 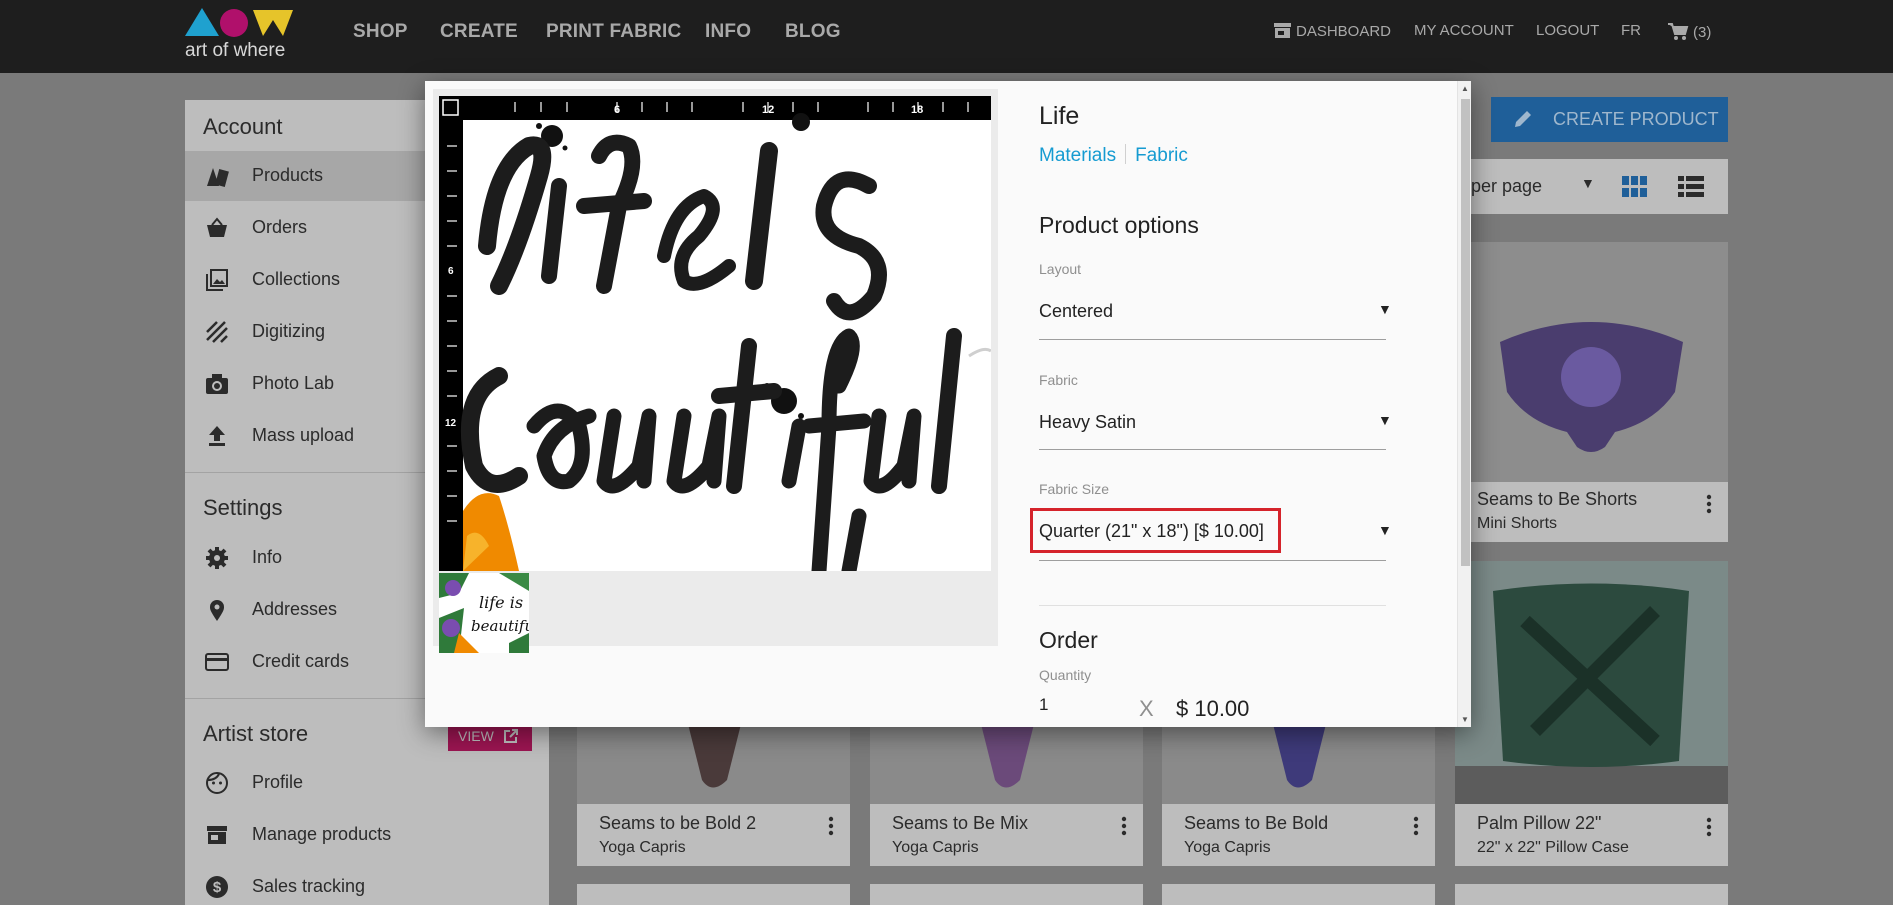 I want to click on sidebar-item-manage-products: Manage products, so click(x=367, y=835).